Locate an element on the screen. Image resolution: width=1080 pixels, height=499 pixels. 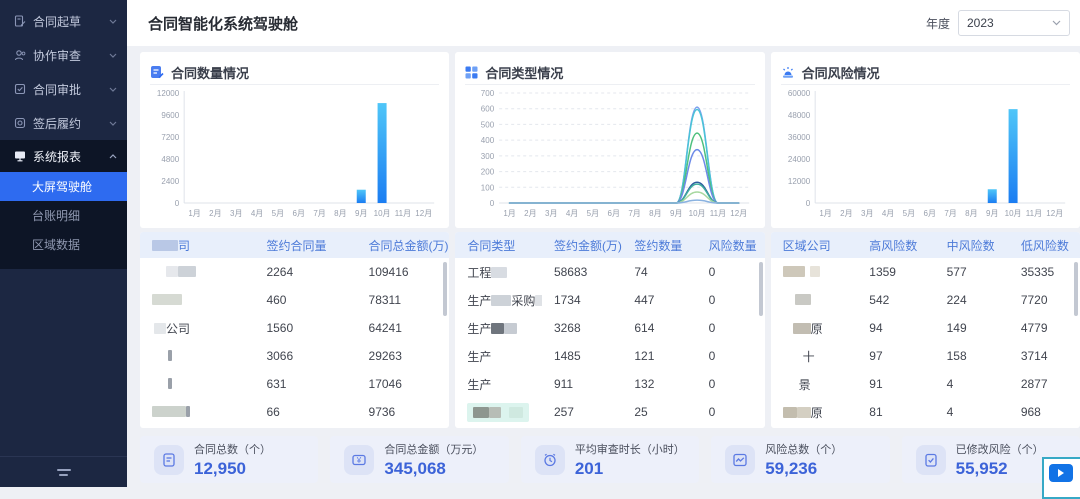
table-cell: 97 is located at coordinates (876, 356).